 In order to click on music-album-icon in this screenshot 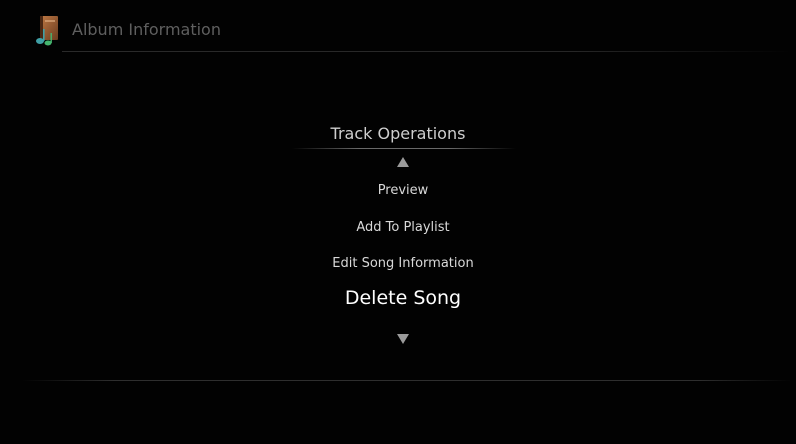, I will do `click(47, 30)`.